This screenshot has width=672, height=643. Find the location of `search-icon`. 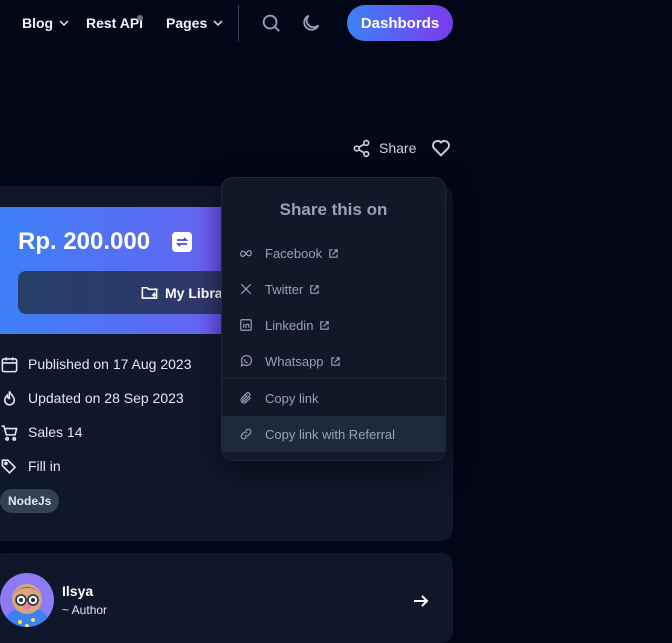

search-icon is located at coordinates (271, 23).